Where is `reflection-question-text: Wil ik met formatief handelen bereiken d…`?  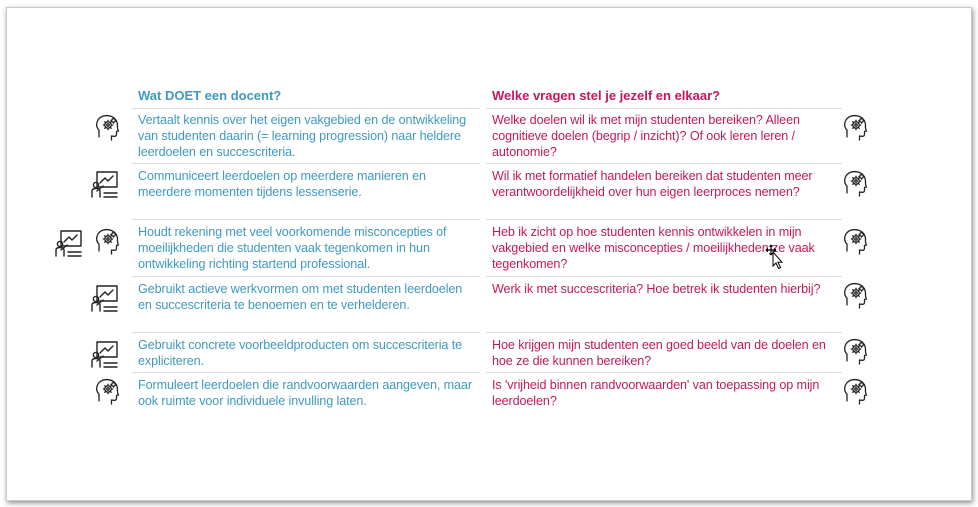 reflection-question-text: Wil ik met formatief handelen bereiken d… is located at coordinates (652, 184).